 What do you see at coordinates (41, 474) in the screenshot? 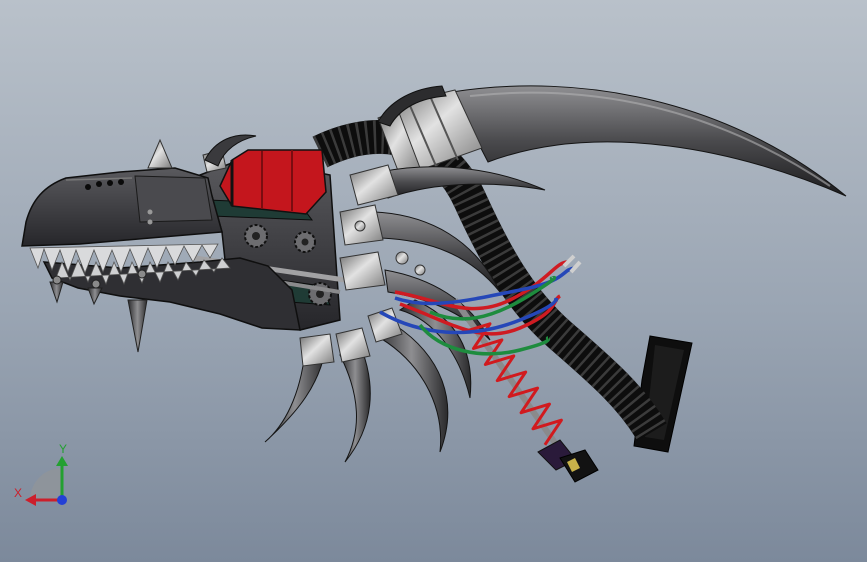
I see `reference-triad-icon: Y X` at bounding box center [41, 474].